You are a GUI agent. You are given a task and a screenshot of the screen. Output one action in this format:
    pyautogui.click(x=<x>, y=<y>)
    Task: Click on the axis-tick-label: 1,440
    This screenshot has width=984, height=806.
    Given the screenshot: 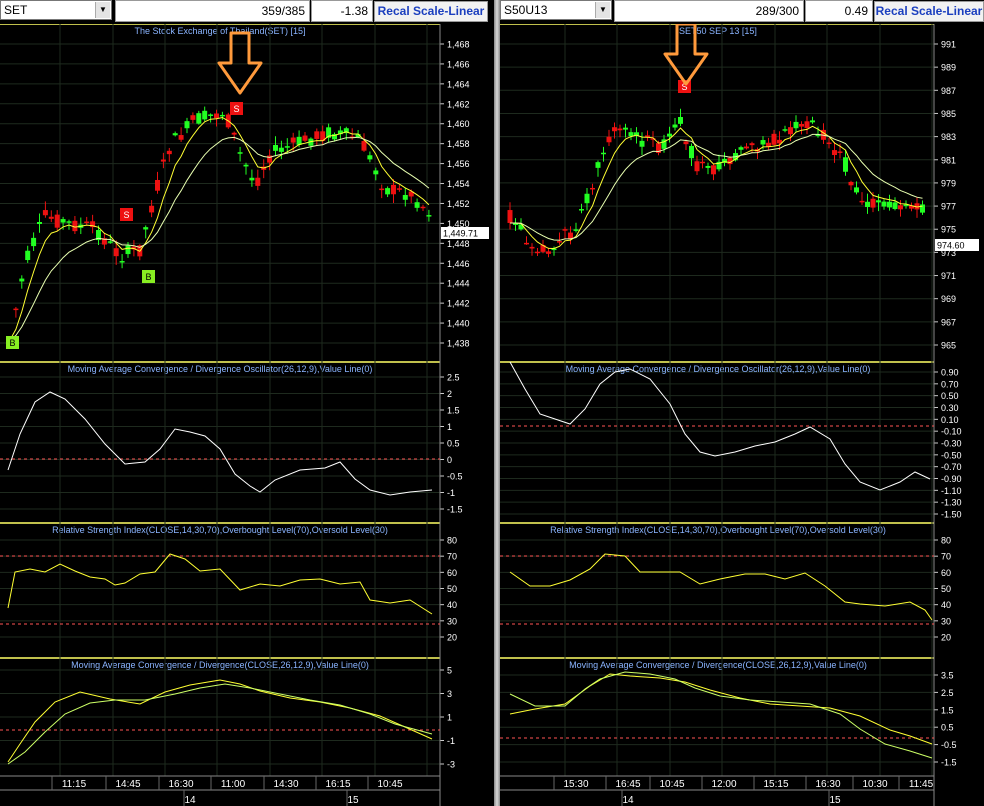 What is the action you would take?
    pyautogui.click(x=458, y=324)
    